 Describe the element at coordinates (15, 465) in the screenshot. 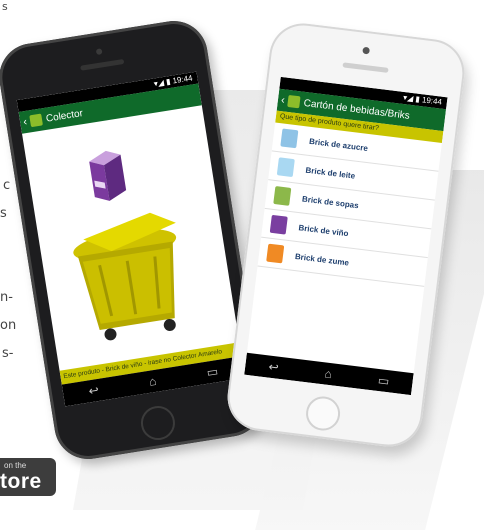

I see `store-badge-small-text: on the` at that location.